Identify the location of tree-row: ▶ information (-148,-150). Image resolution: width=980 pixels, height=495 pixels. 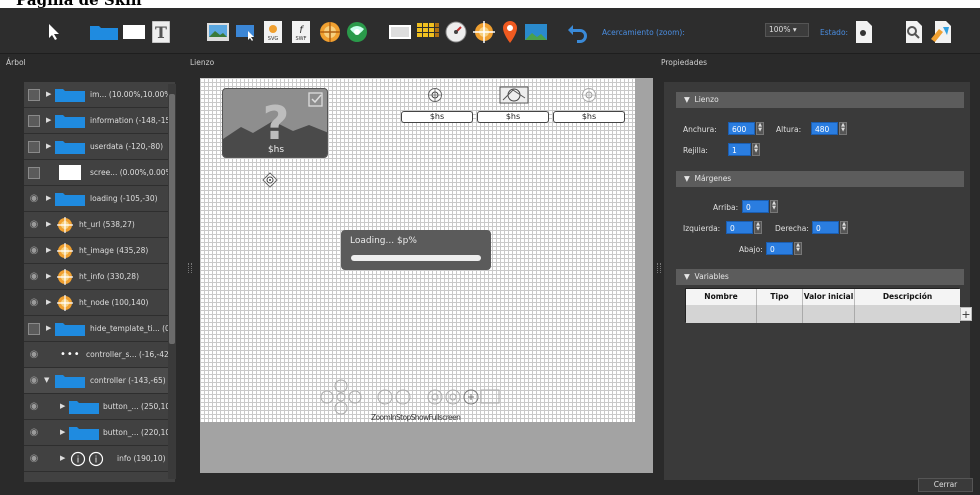
(99, 121).